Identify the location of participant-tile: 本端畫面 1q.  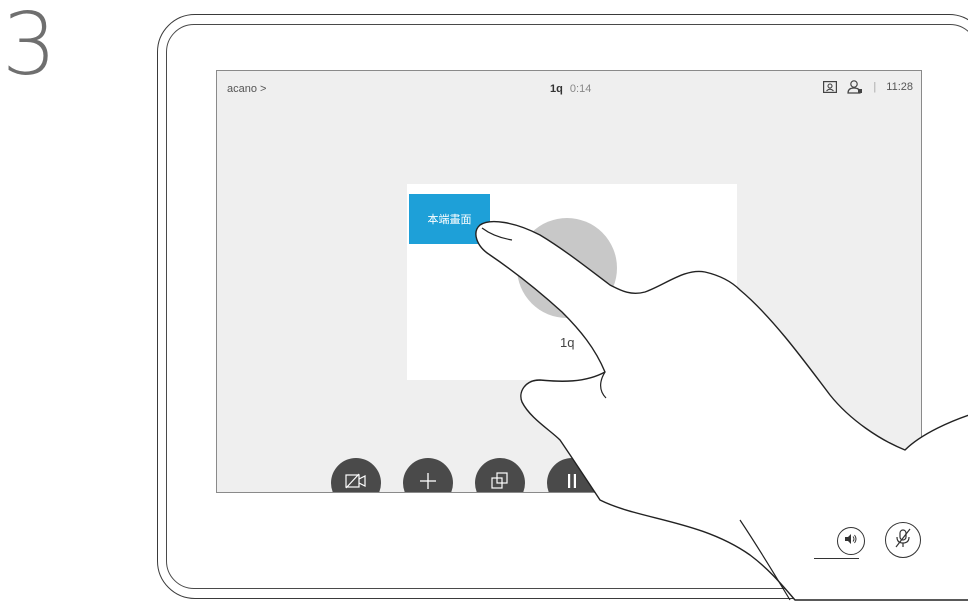
(572, 282).